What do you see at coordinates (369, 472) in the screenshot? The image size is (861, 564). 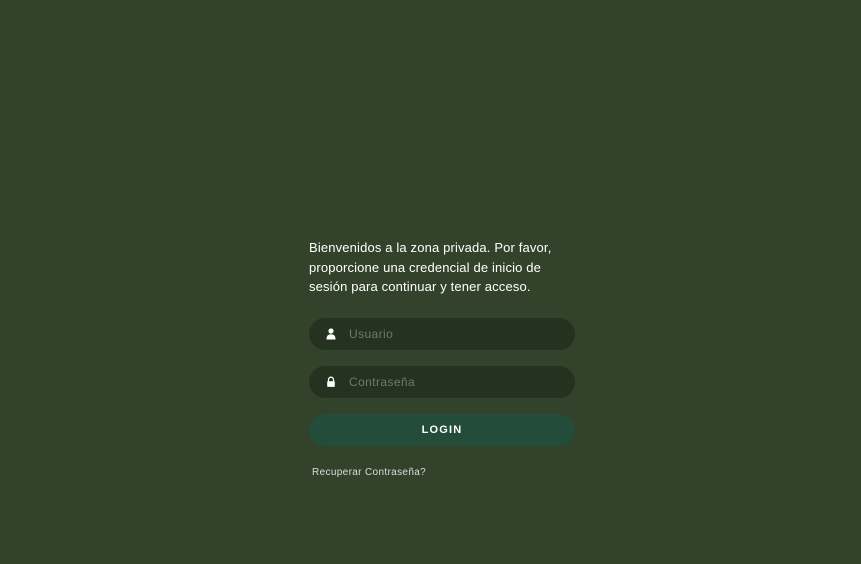 I see `recover-password-link: Recuperar Contraseña?` at bounding box center [369, 472].